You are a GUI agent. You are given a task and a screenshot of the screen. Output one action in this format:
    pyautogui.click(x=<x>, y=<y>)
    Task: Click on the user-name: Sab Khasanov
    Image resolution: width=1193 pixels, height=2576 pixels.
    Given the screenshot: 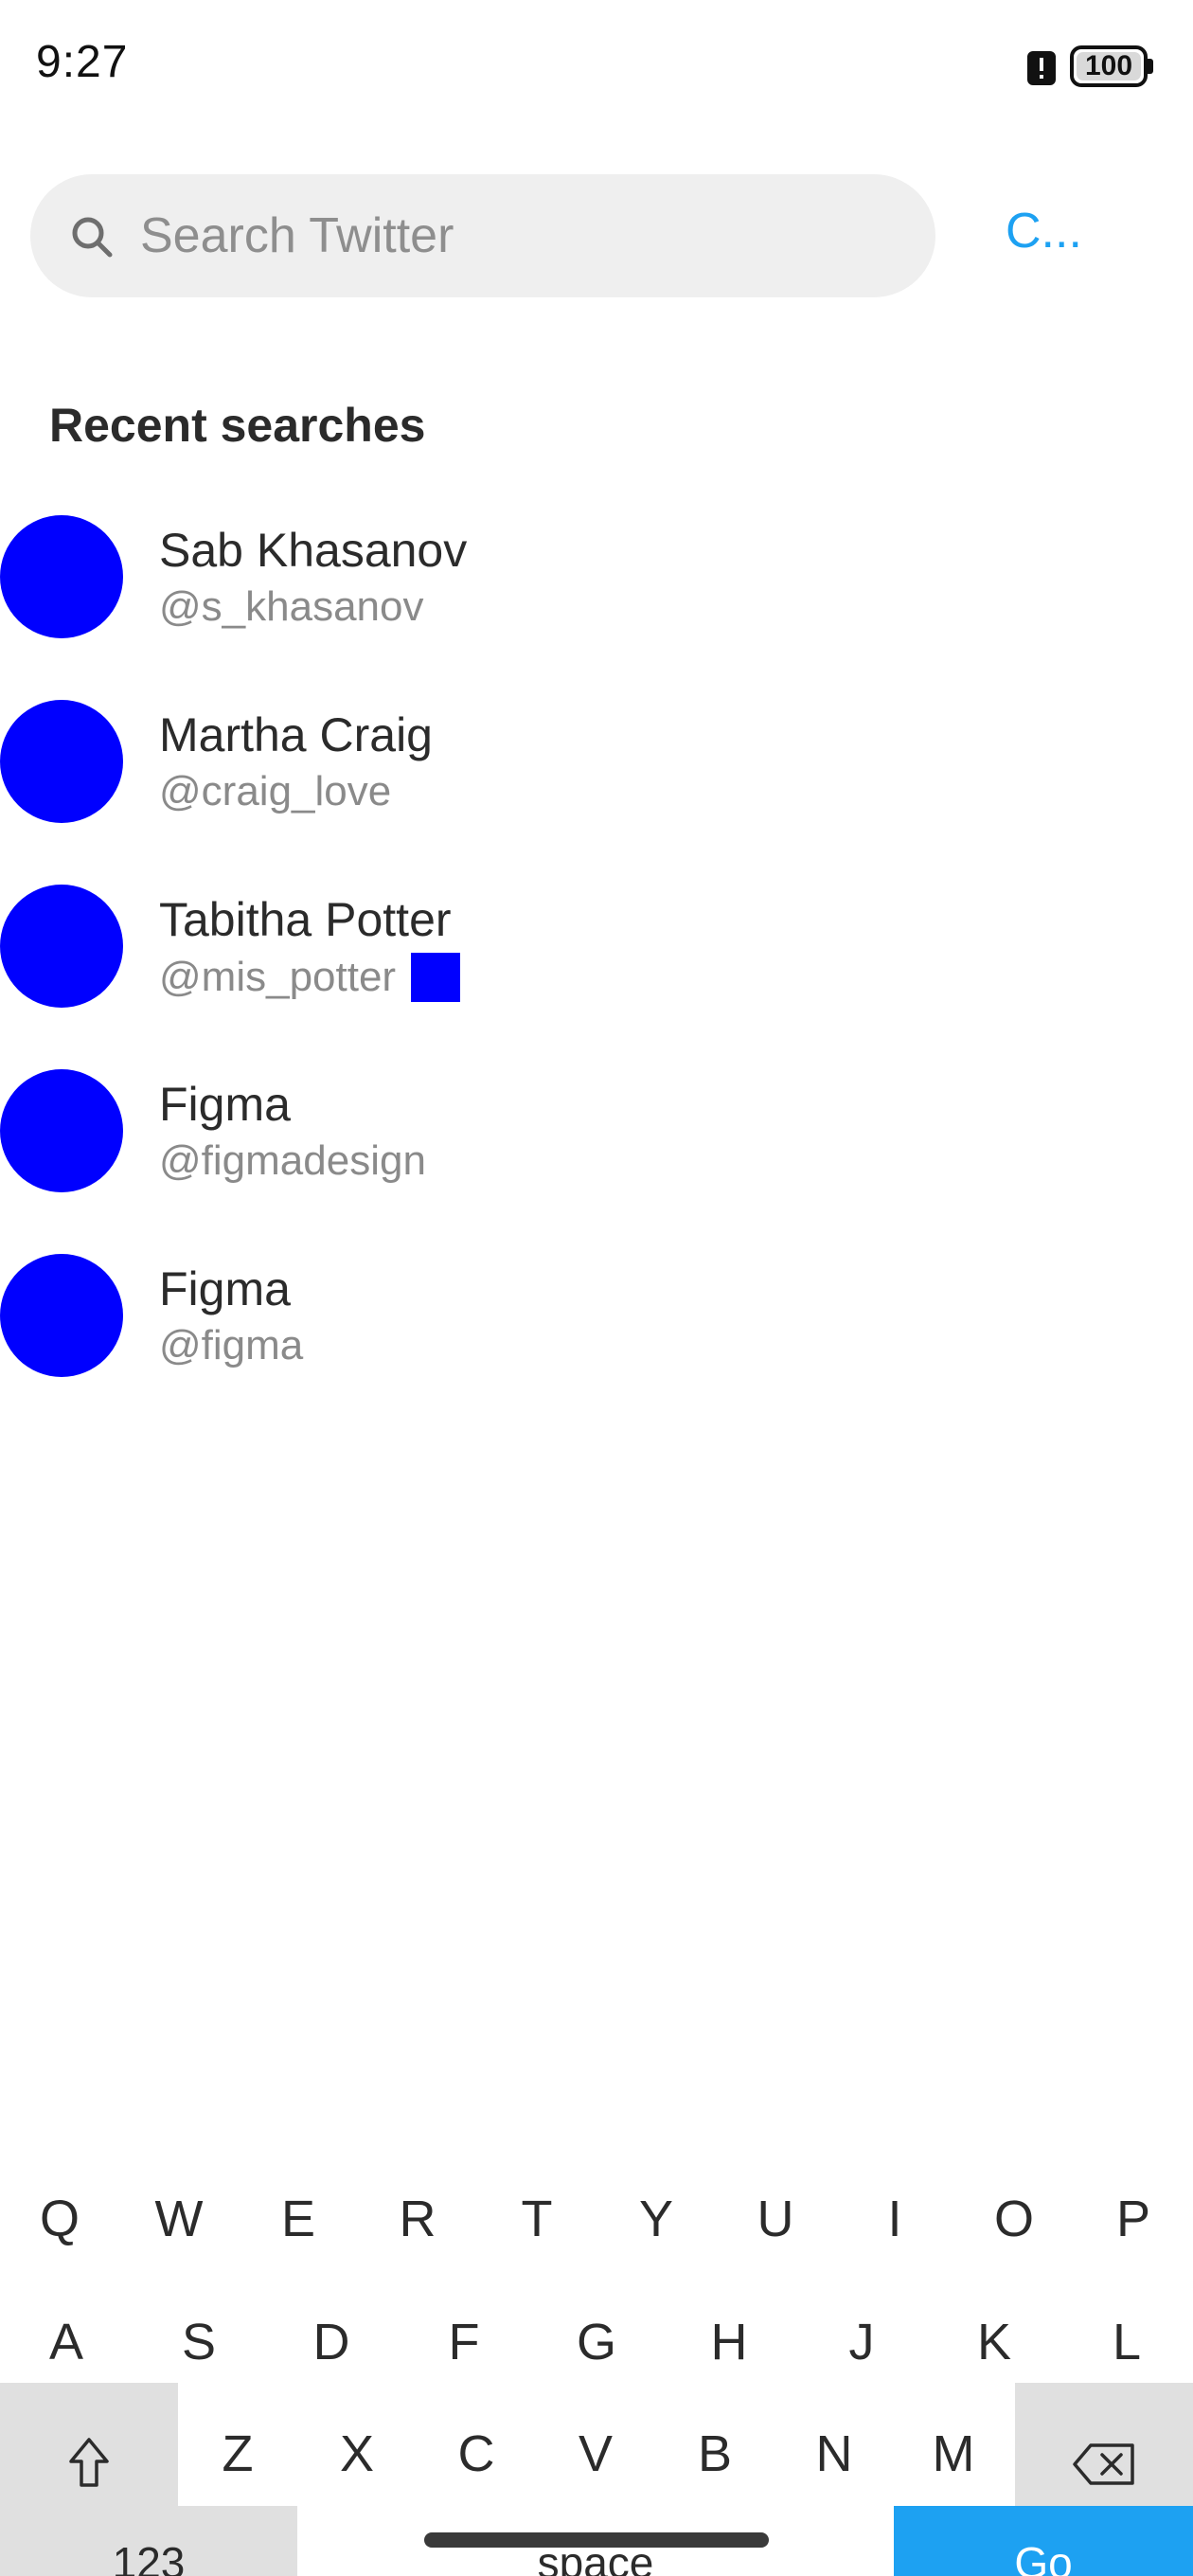 What is the action you would take?
    pyautogui.click(x=313, y=550)
    